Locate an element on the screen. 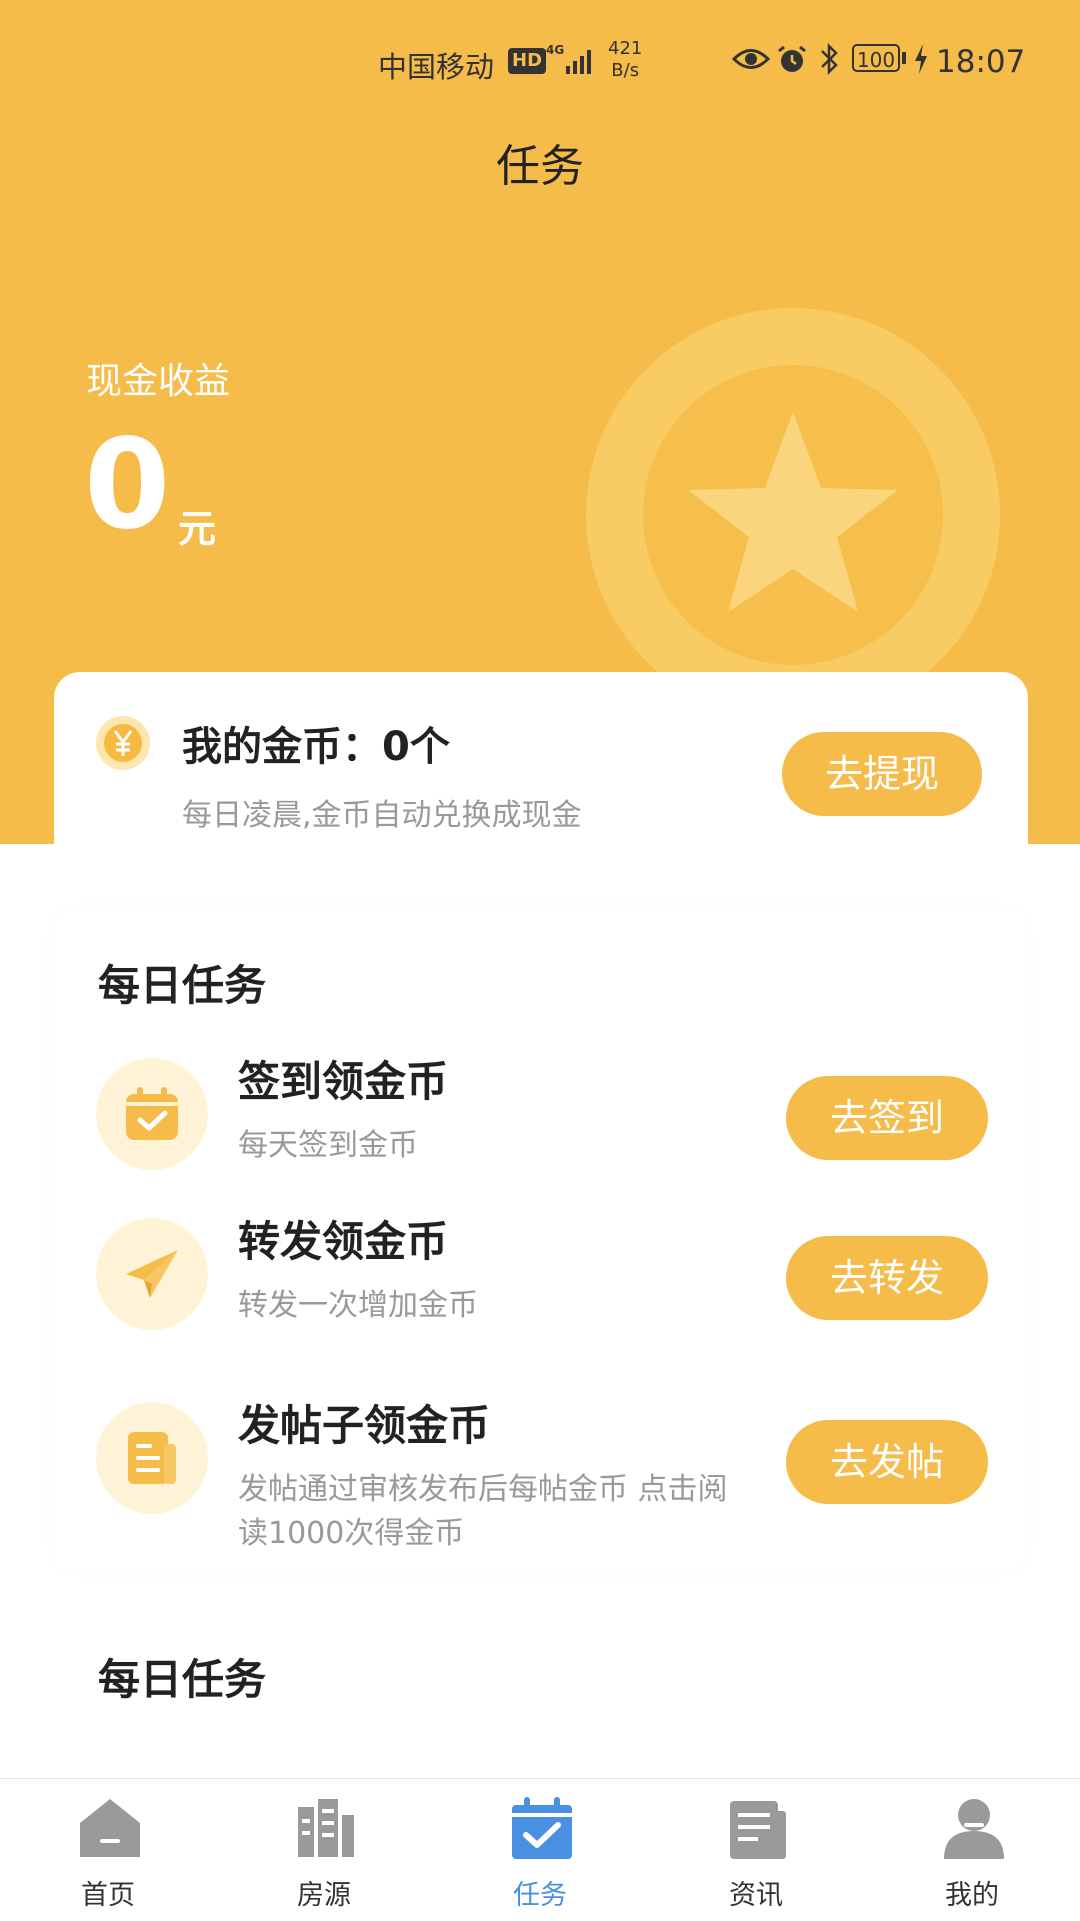  carrier-name: 中国移动 is located at coordinates (436, 67).